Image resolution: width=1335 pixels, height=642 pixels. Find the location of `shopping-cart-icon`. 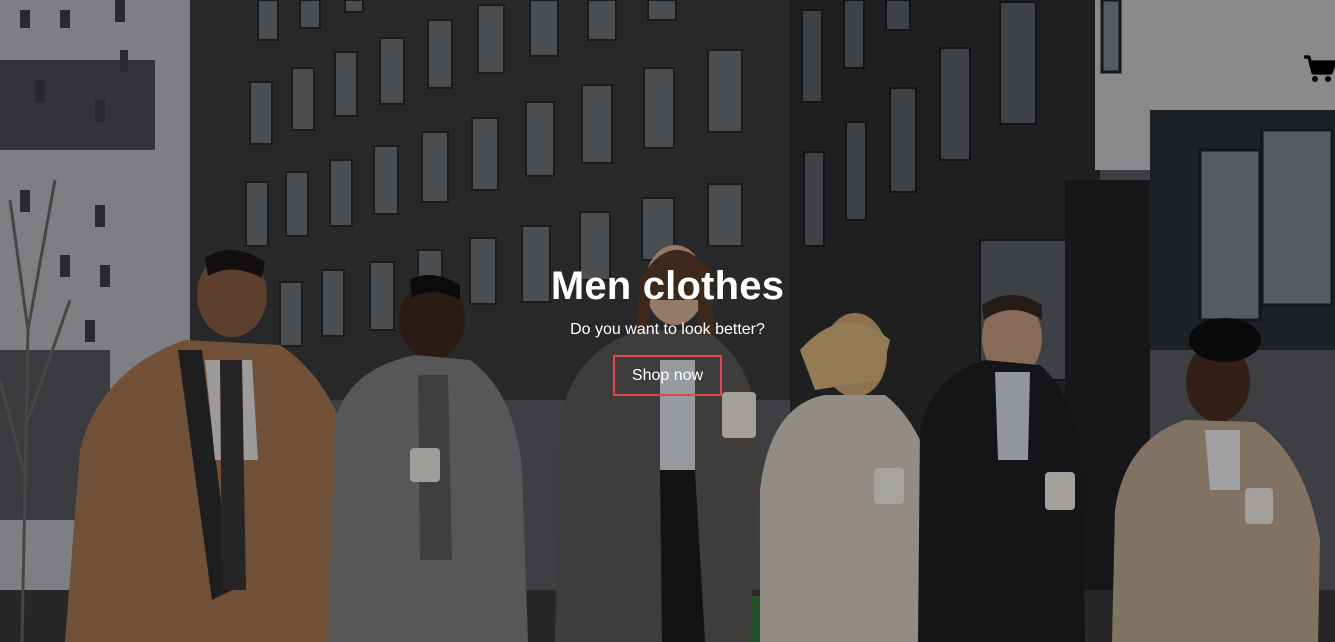

shopping-cart-icon is located at coordinates (1319, 69).